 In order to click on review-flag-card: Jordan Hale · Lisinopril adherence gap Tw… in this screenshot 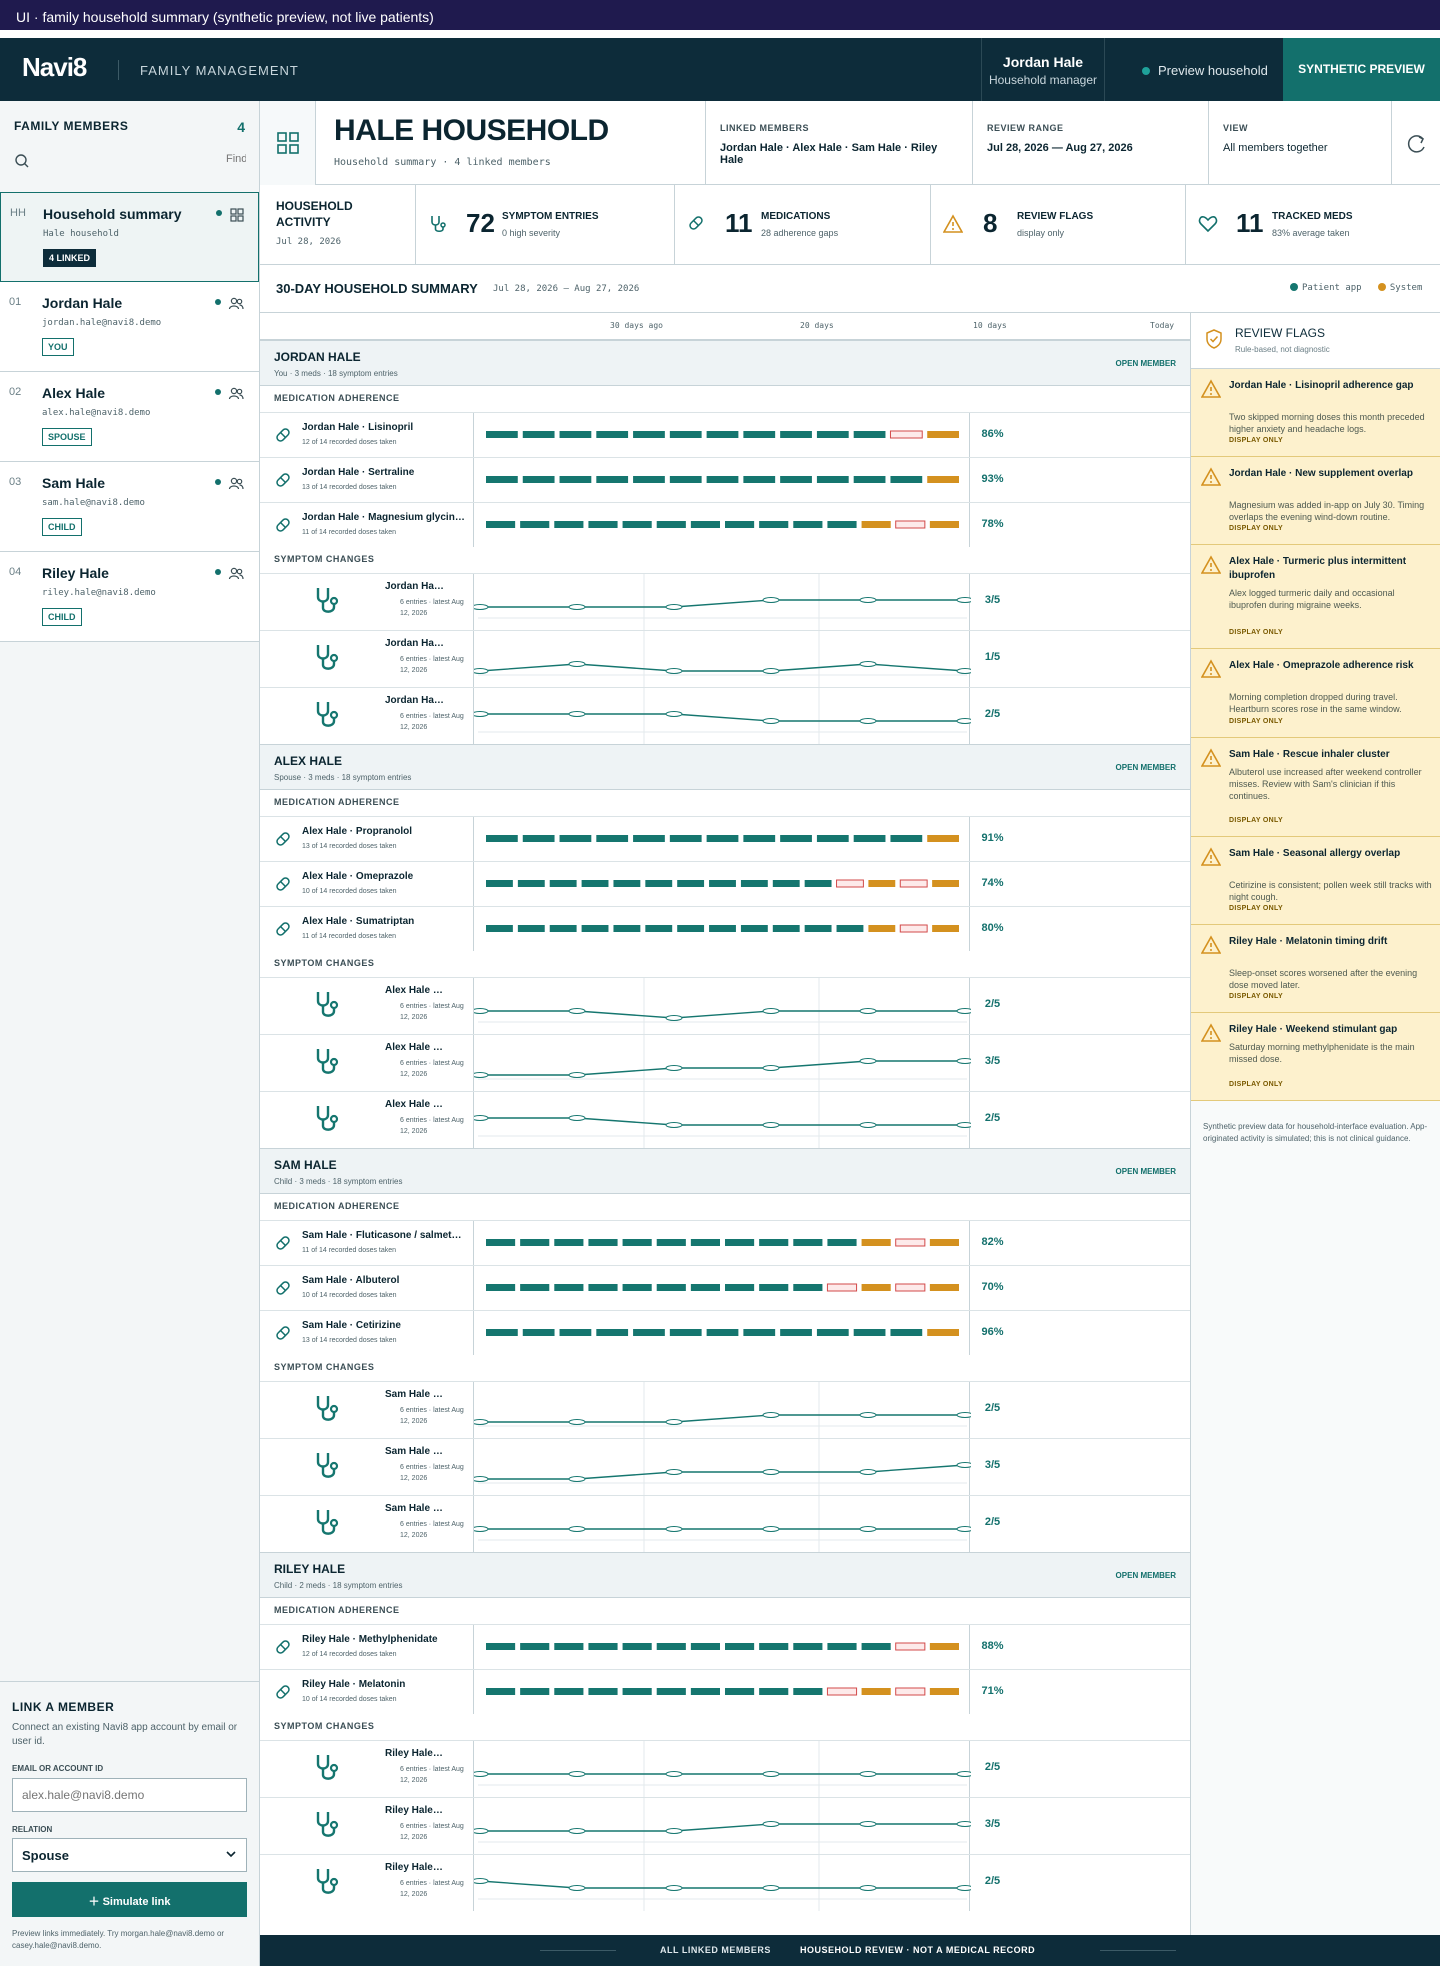, I will do `click(1315, 413)`.